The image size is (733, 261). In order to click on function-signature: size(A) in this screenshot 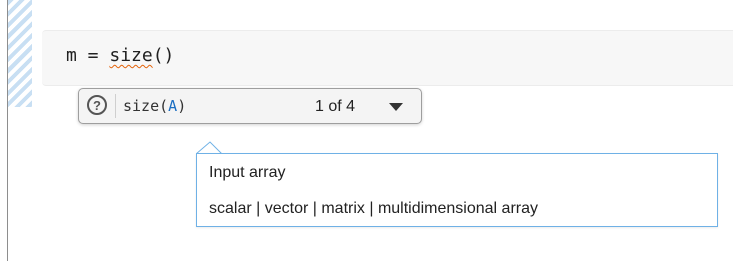, I will do `click(154, 106)`.